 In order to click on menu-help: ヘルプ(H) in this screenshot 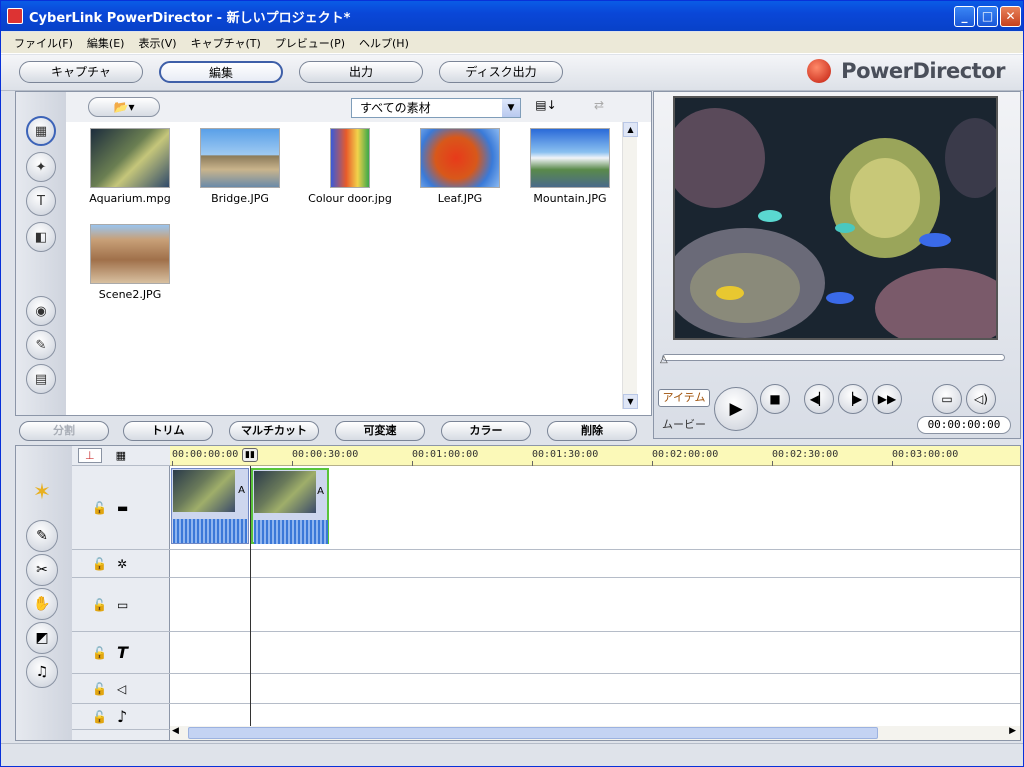, I will do `click(384, 43)`.